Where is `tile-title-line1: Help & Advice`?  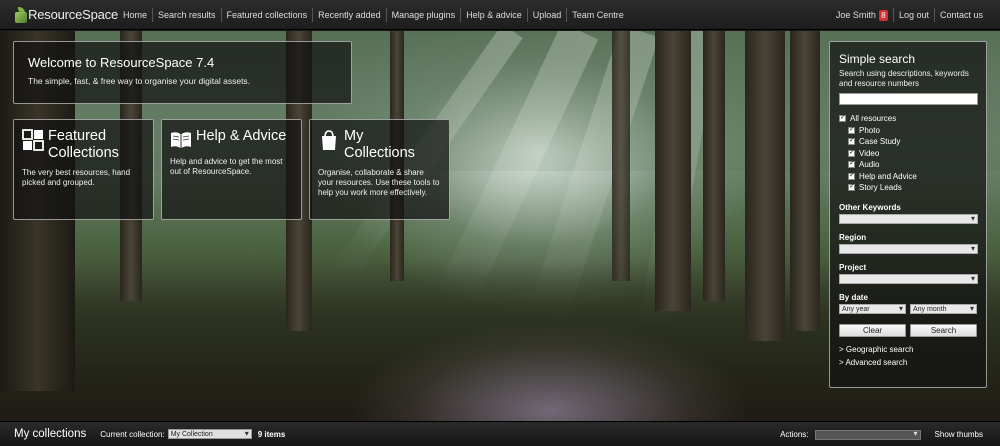 tile-title-line1: Help & Advice is located at coordinates (241, 136).